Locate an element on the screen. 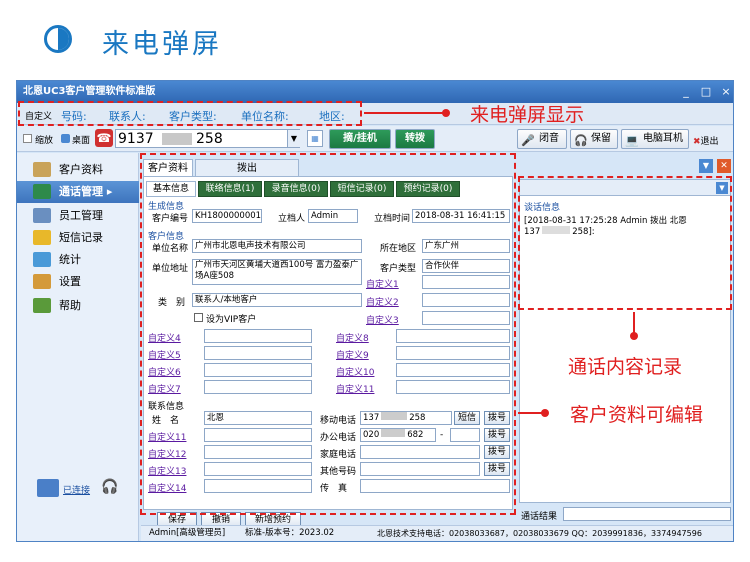 The width and height of the screenshot is (750, 562). sidebar-item-help: 帮助 is located at coordinates (78, 306).